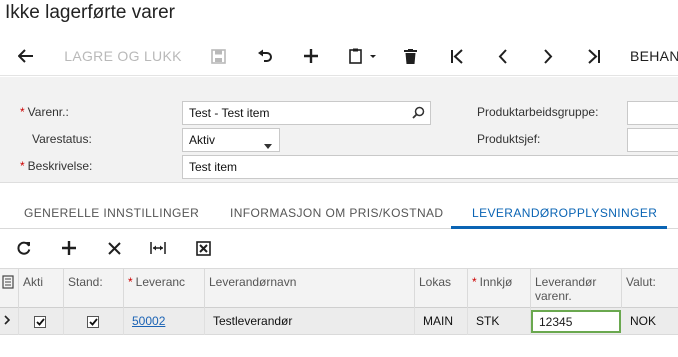  I want to click on beskrivelse-label: * Beskrivelse:, so click(56, 166).